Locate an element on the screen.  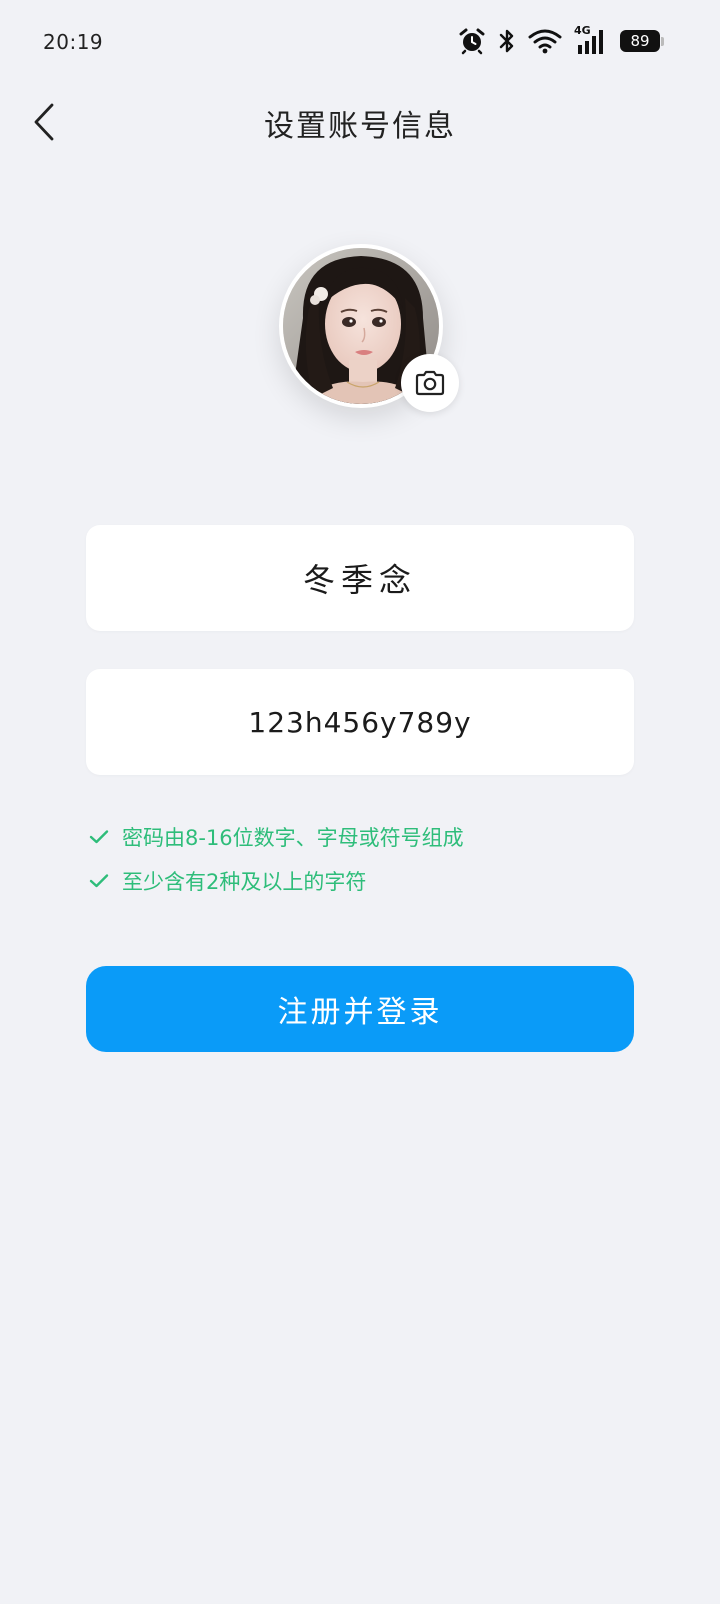
rule-item: 至少含有2种及以上的字符 is located at coordinates (368, 881).